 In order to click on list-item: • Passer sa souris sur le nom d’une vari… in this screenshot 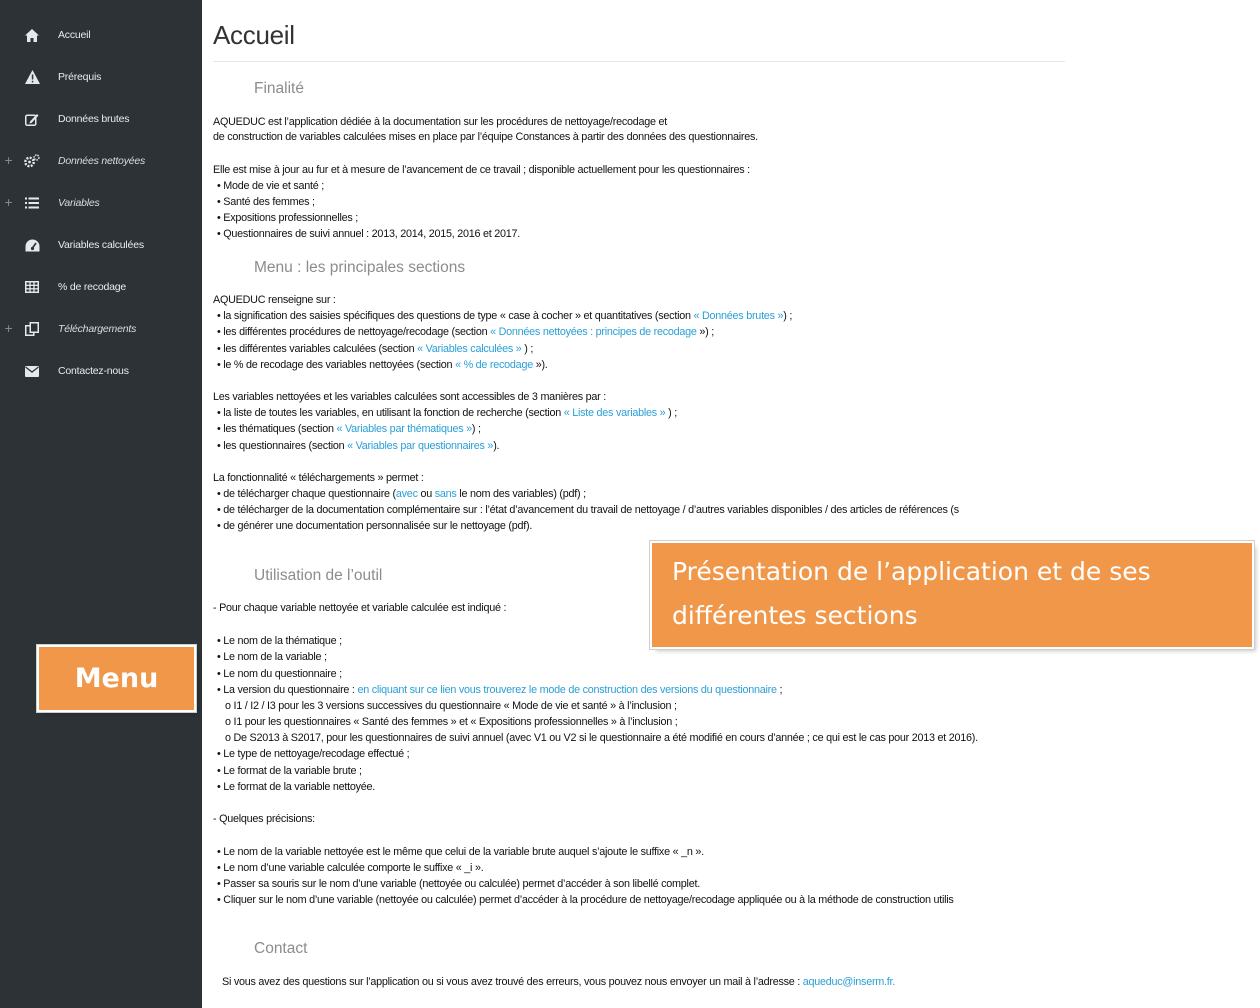, I will do `click(458, 884)`.